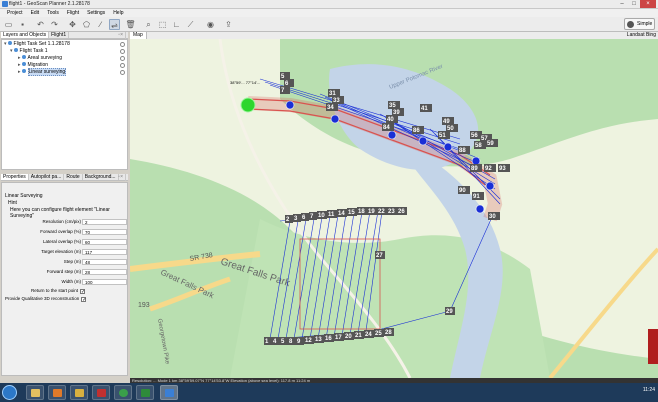 This screenshot has height=402, width=658. What do you see at coordinates (53, 13) in the screenshot?
I see `menu-tools: Tools` at bounding box center [53, 13].